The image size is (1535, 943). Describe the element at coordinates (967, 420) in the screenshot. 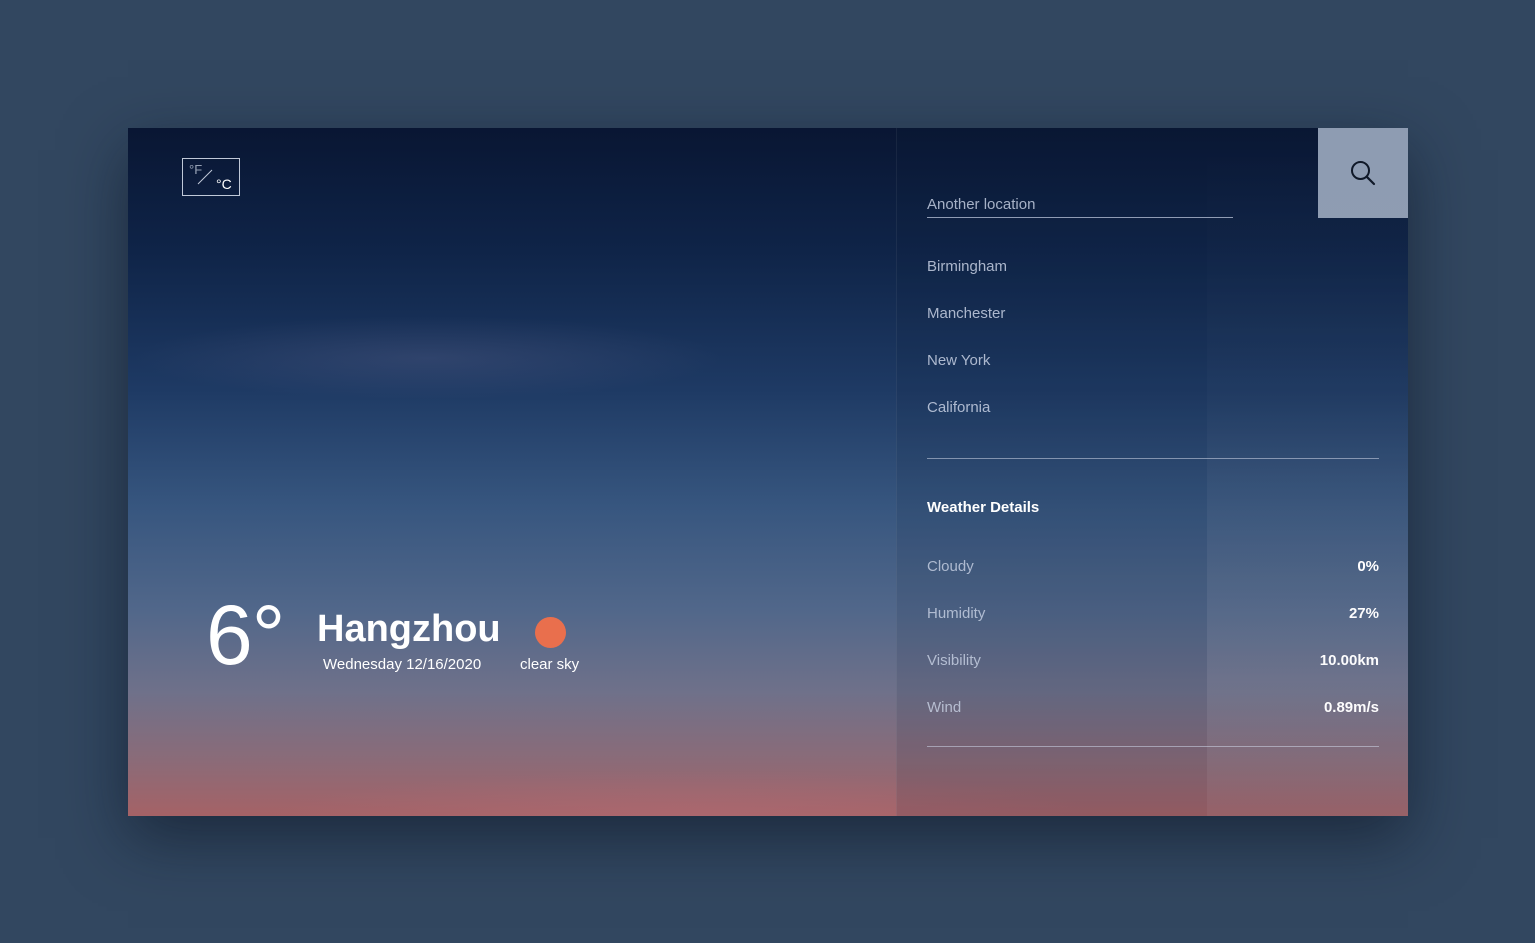

I see `location-item: California` at that location.